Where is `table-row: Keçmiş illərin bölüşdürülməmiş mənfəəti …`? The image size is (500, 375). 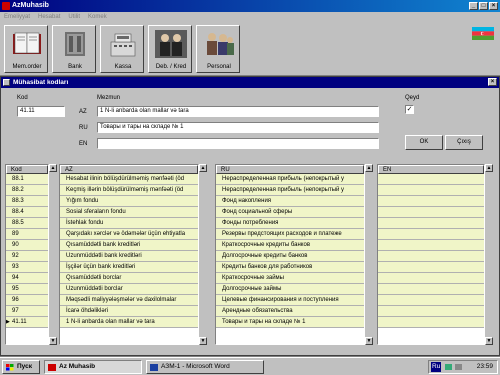 table-row: Keçmiş illərin bölüşdürülməmiş mənfəəti … is located at coordinates (129, 190).